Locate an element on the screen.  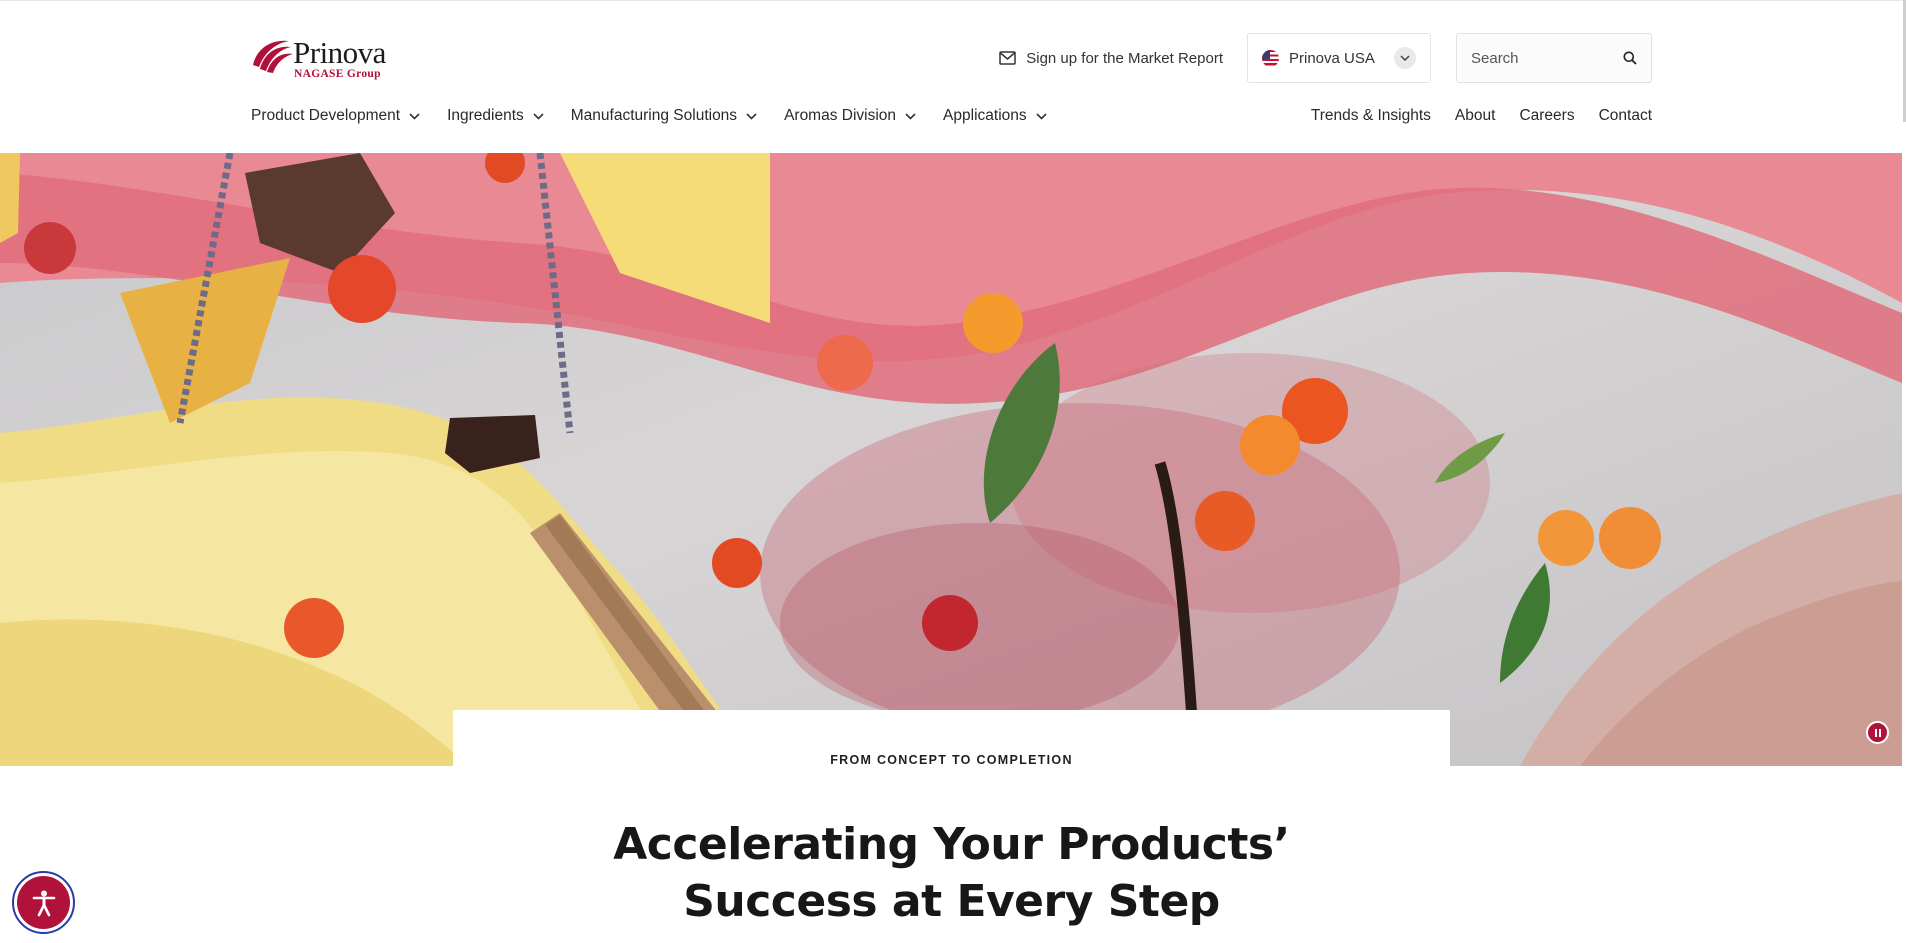
intro-eyebrow: FROM CONCEPT TO COMPLETION is located at coordinates (951, 760).